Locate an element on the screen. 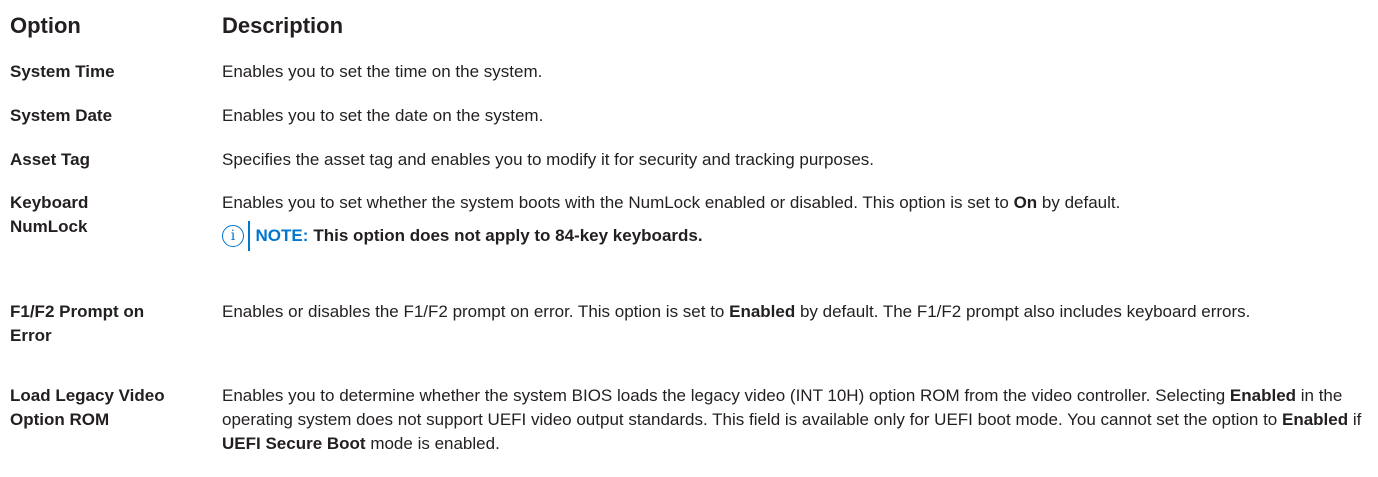 This screenshot has width=1378, height=477. description-segment: by default. is located at coordinates (1079, 202).